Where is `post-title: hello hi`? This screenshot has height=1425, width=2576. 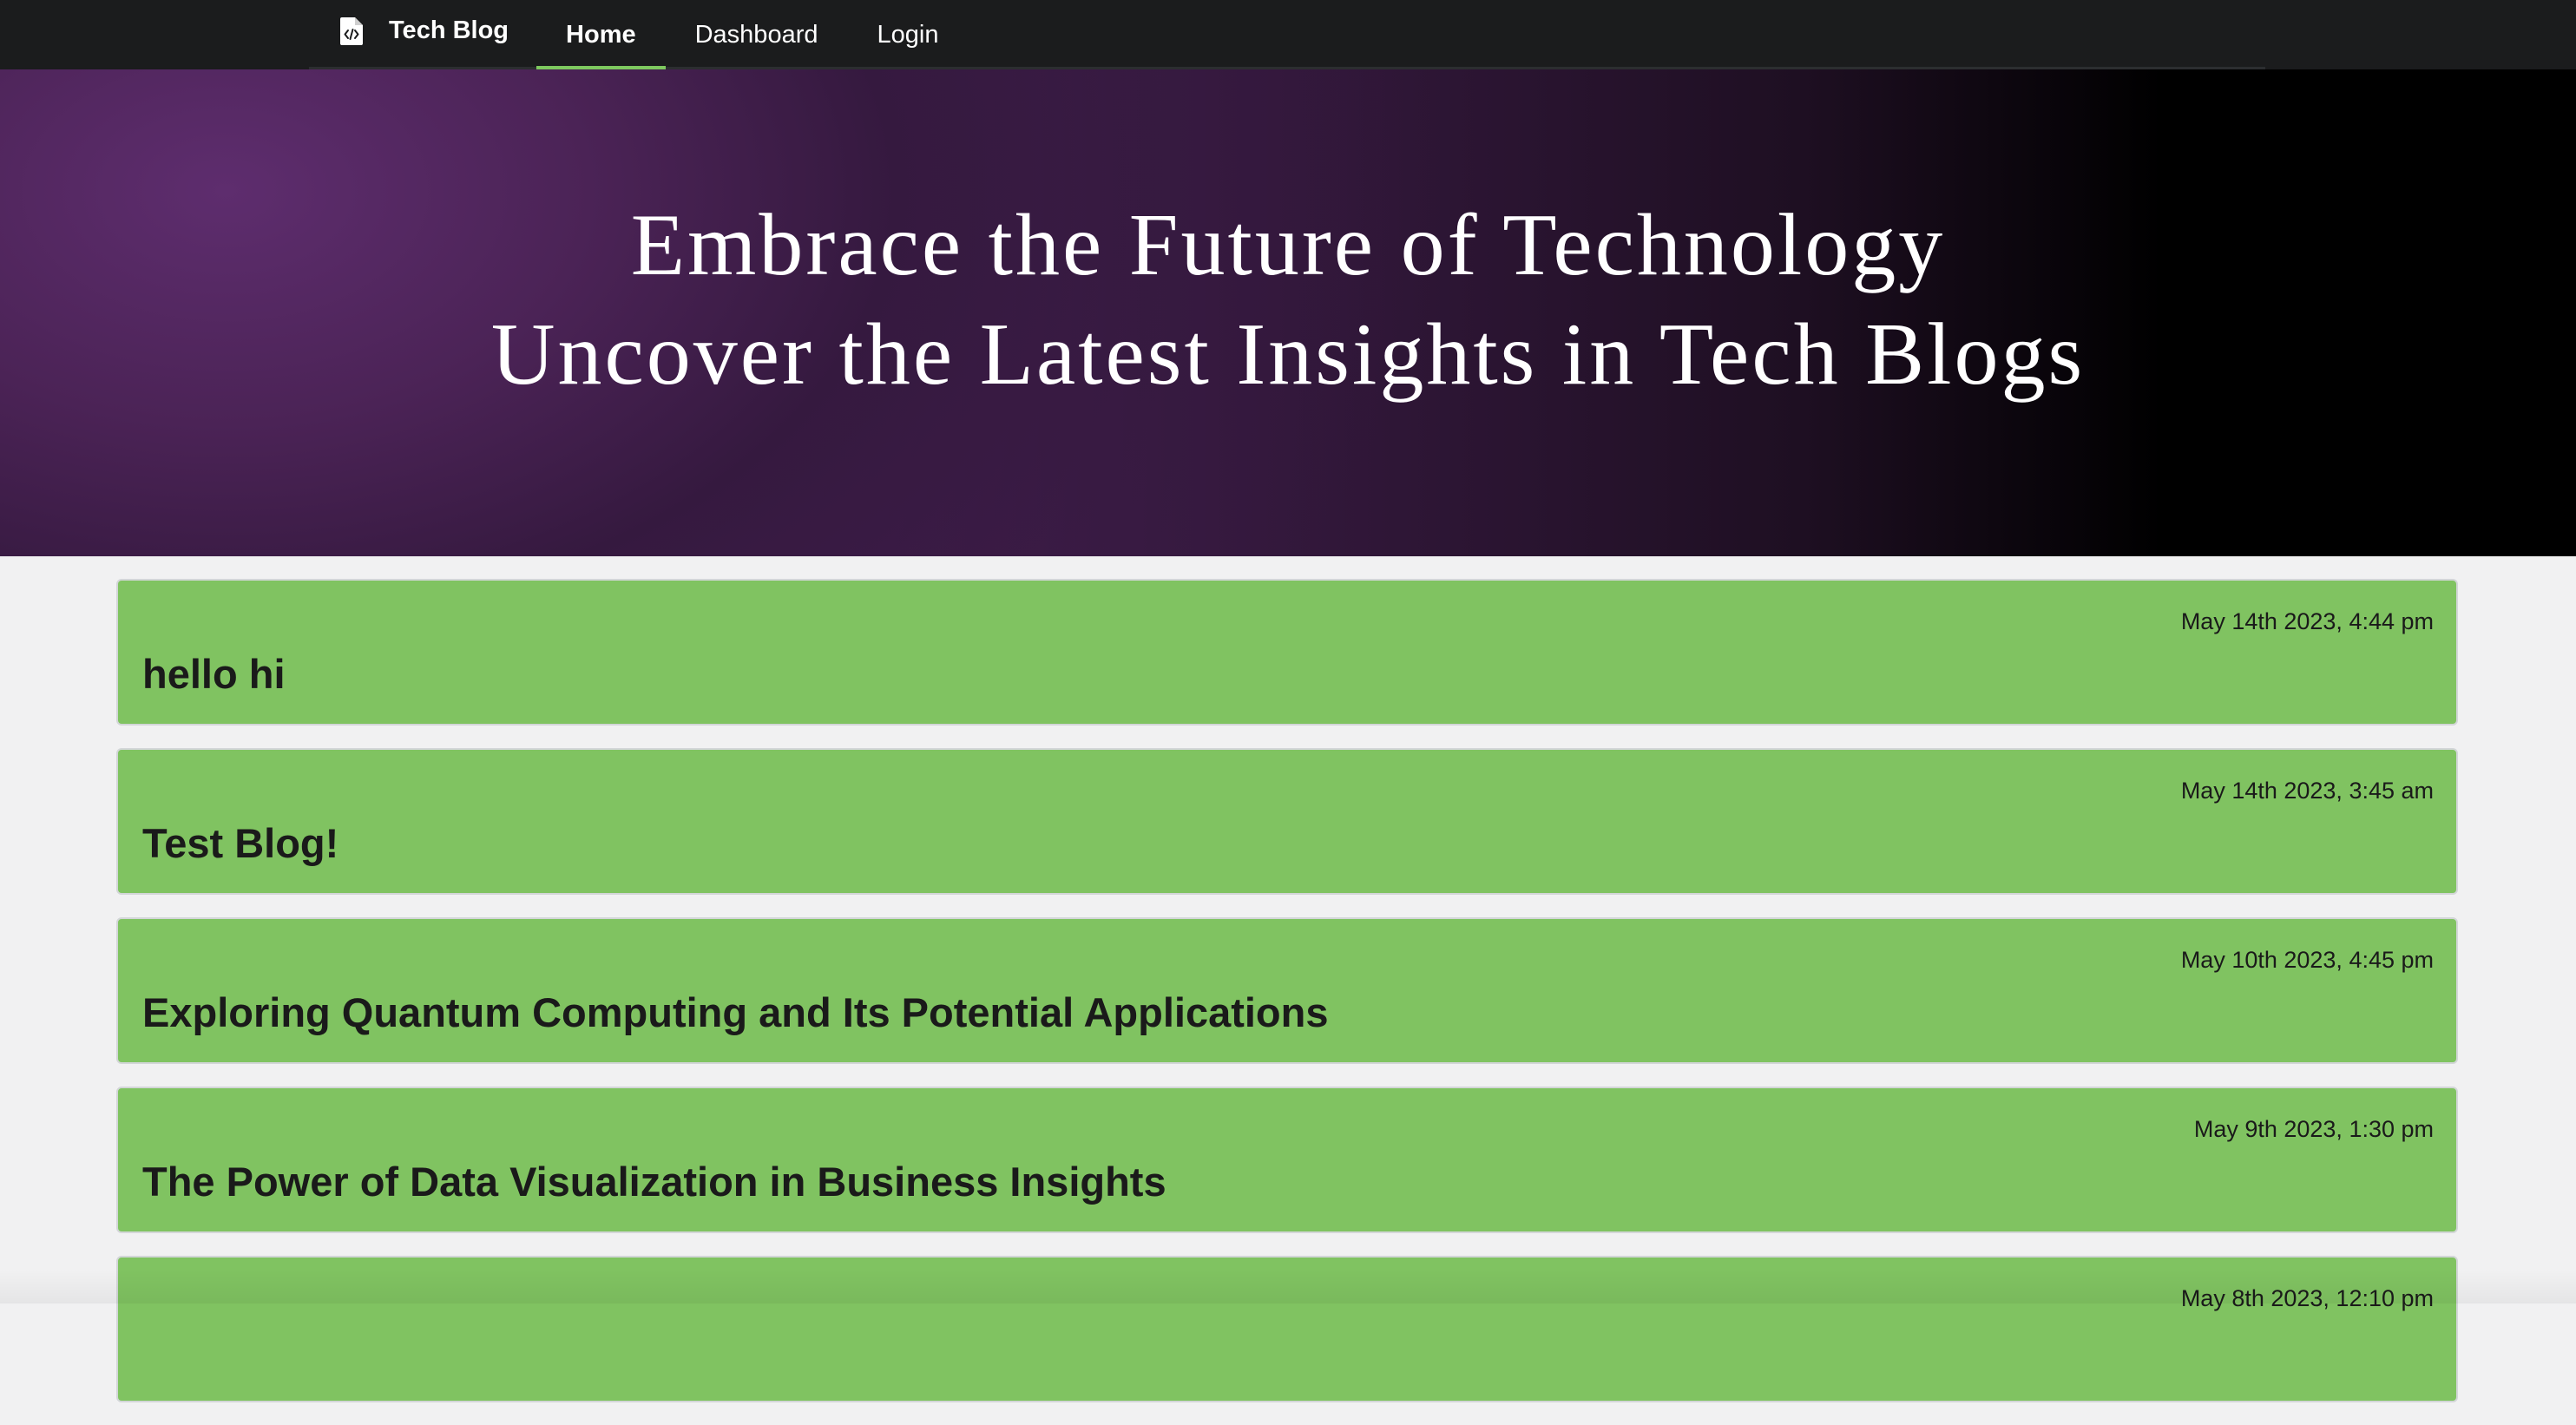
post-title: hello hi is located at coordinates (214, 674).